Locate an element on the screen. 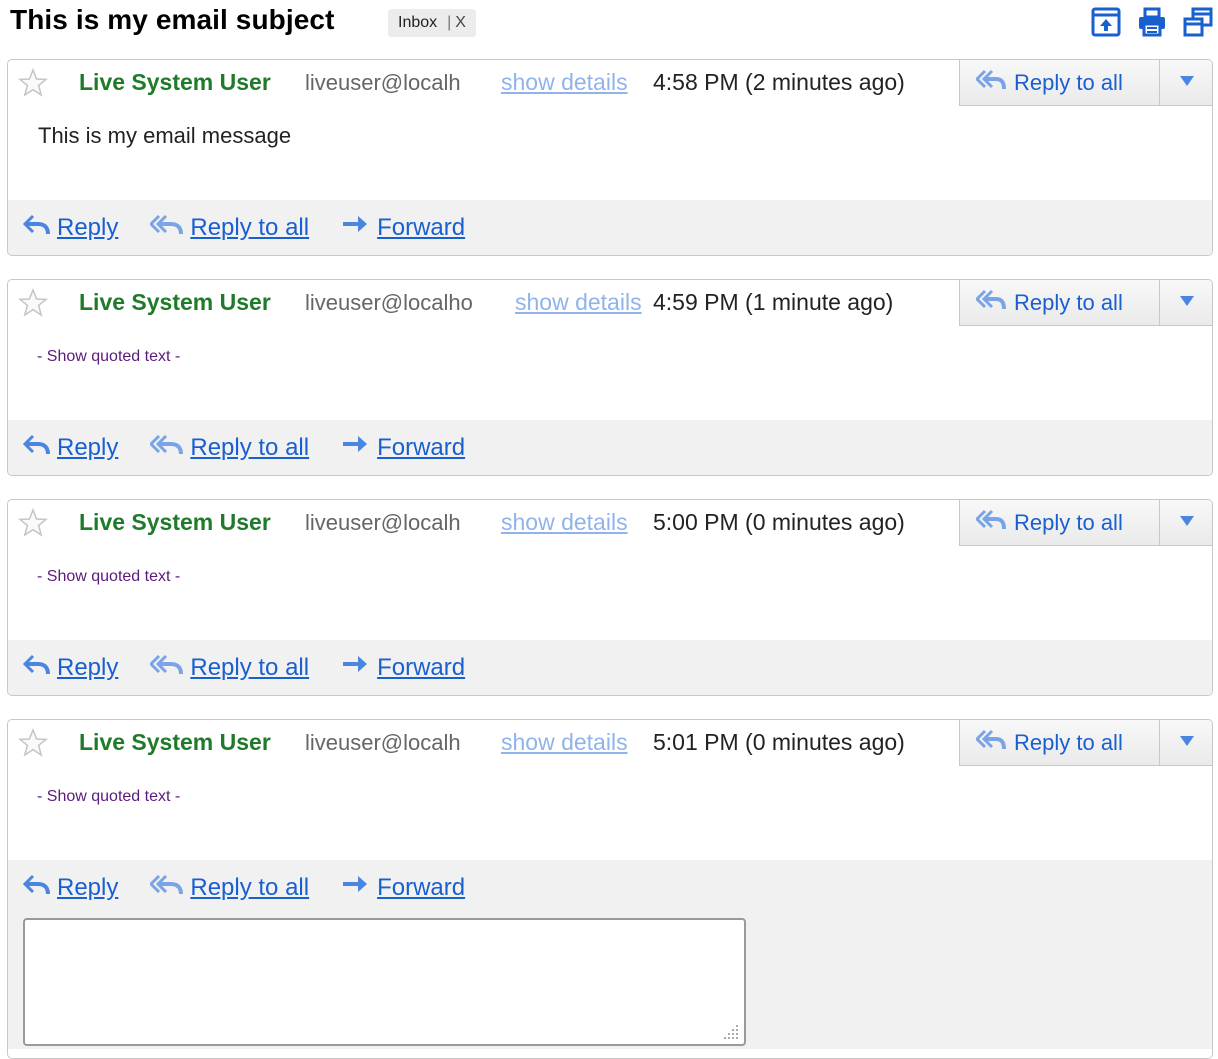 Image resolution: width=1218 pixels, height=1059 pixels. thread-subject: This is my email subject is located at coordinates (172, 19).